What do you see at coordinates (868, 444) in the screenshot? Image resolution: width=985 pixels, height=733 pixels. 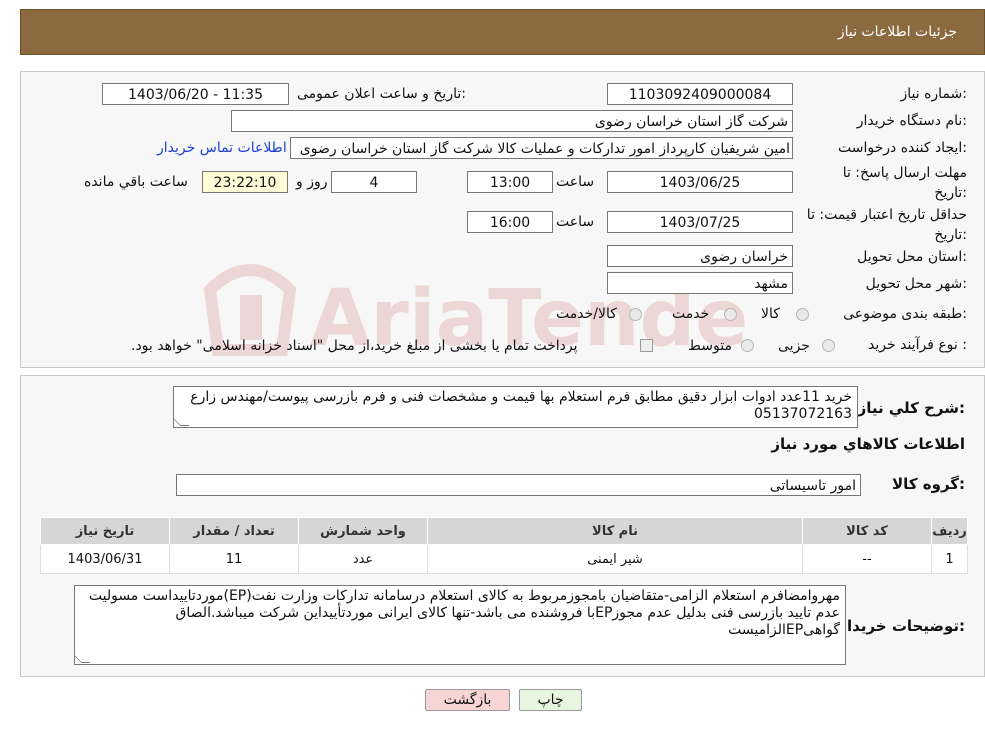 I see `goods-info-title: اطلاعات کالاهاي مورد نياز` at bounding box center [868, 444].